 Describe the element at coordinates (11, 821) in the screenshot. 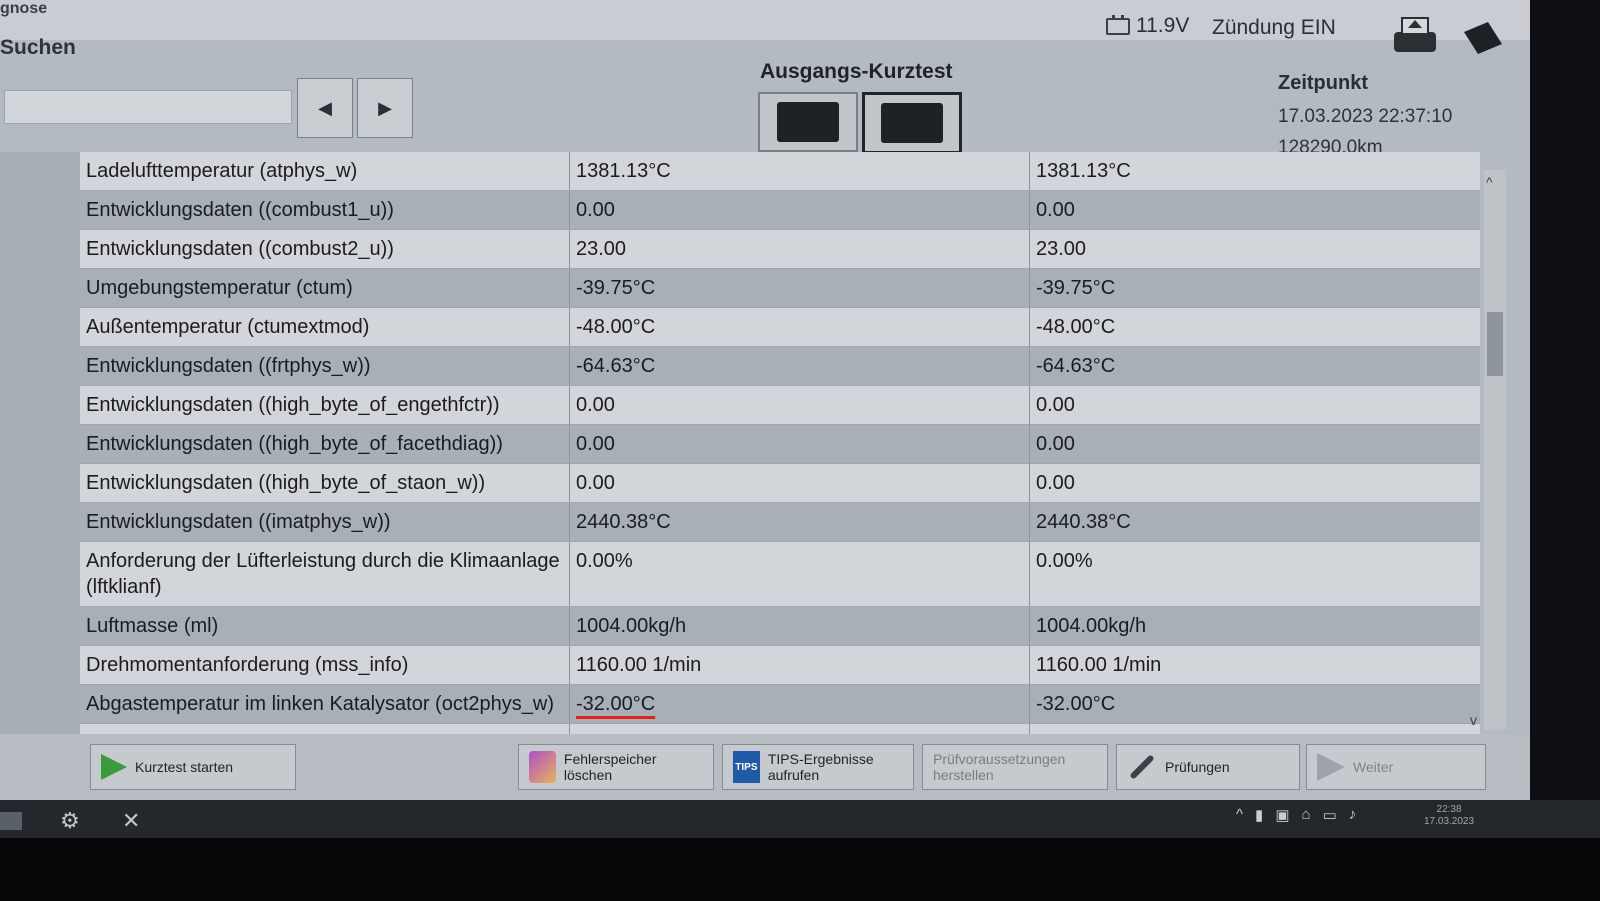

I see `start-menu-icon` at that location.